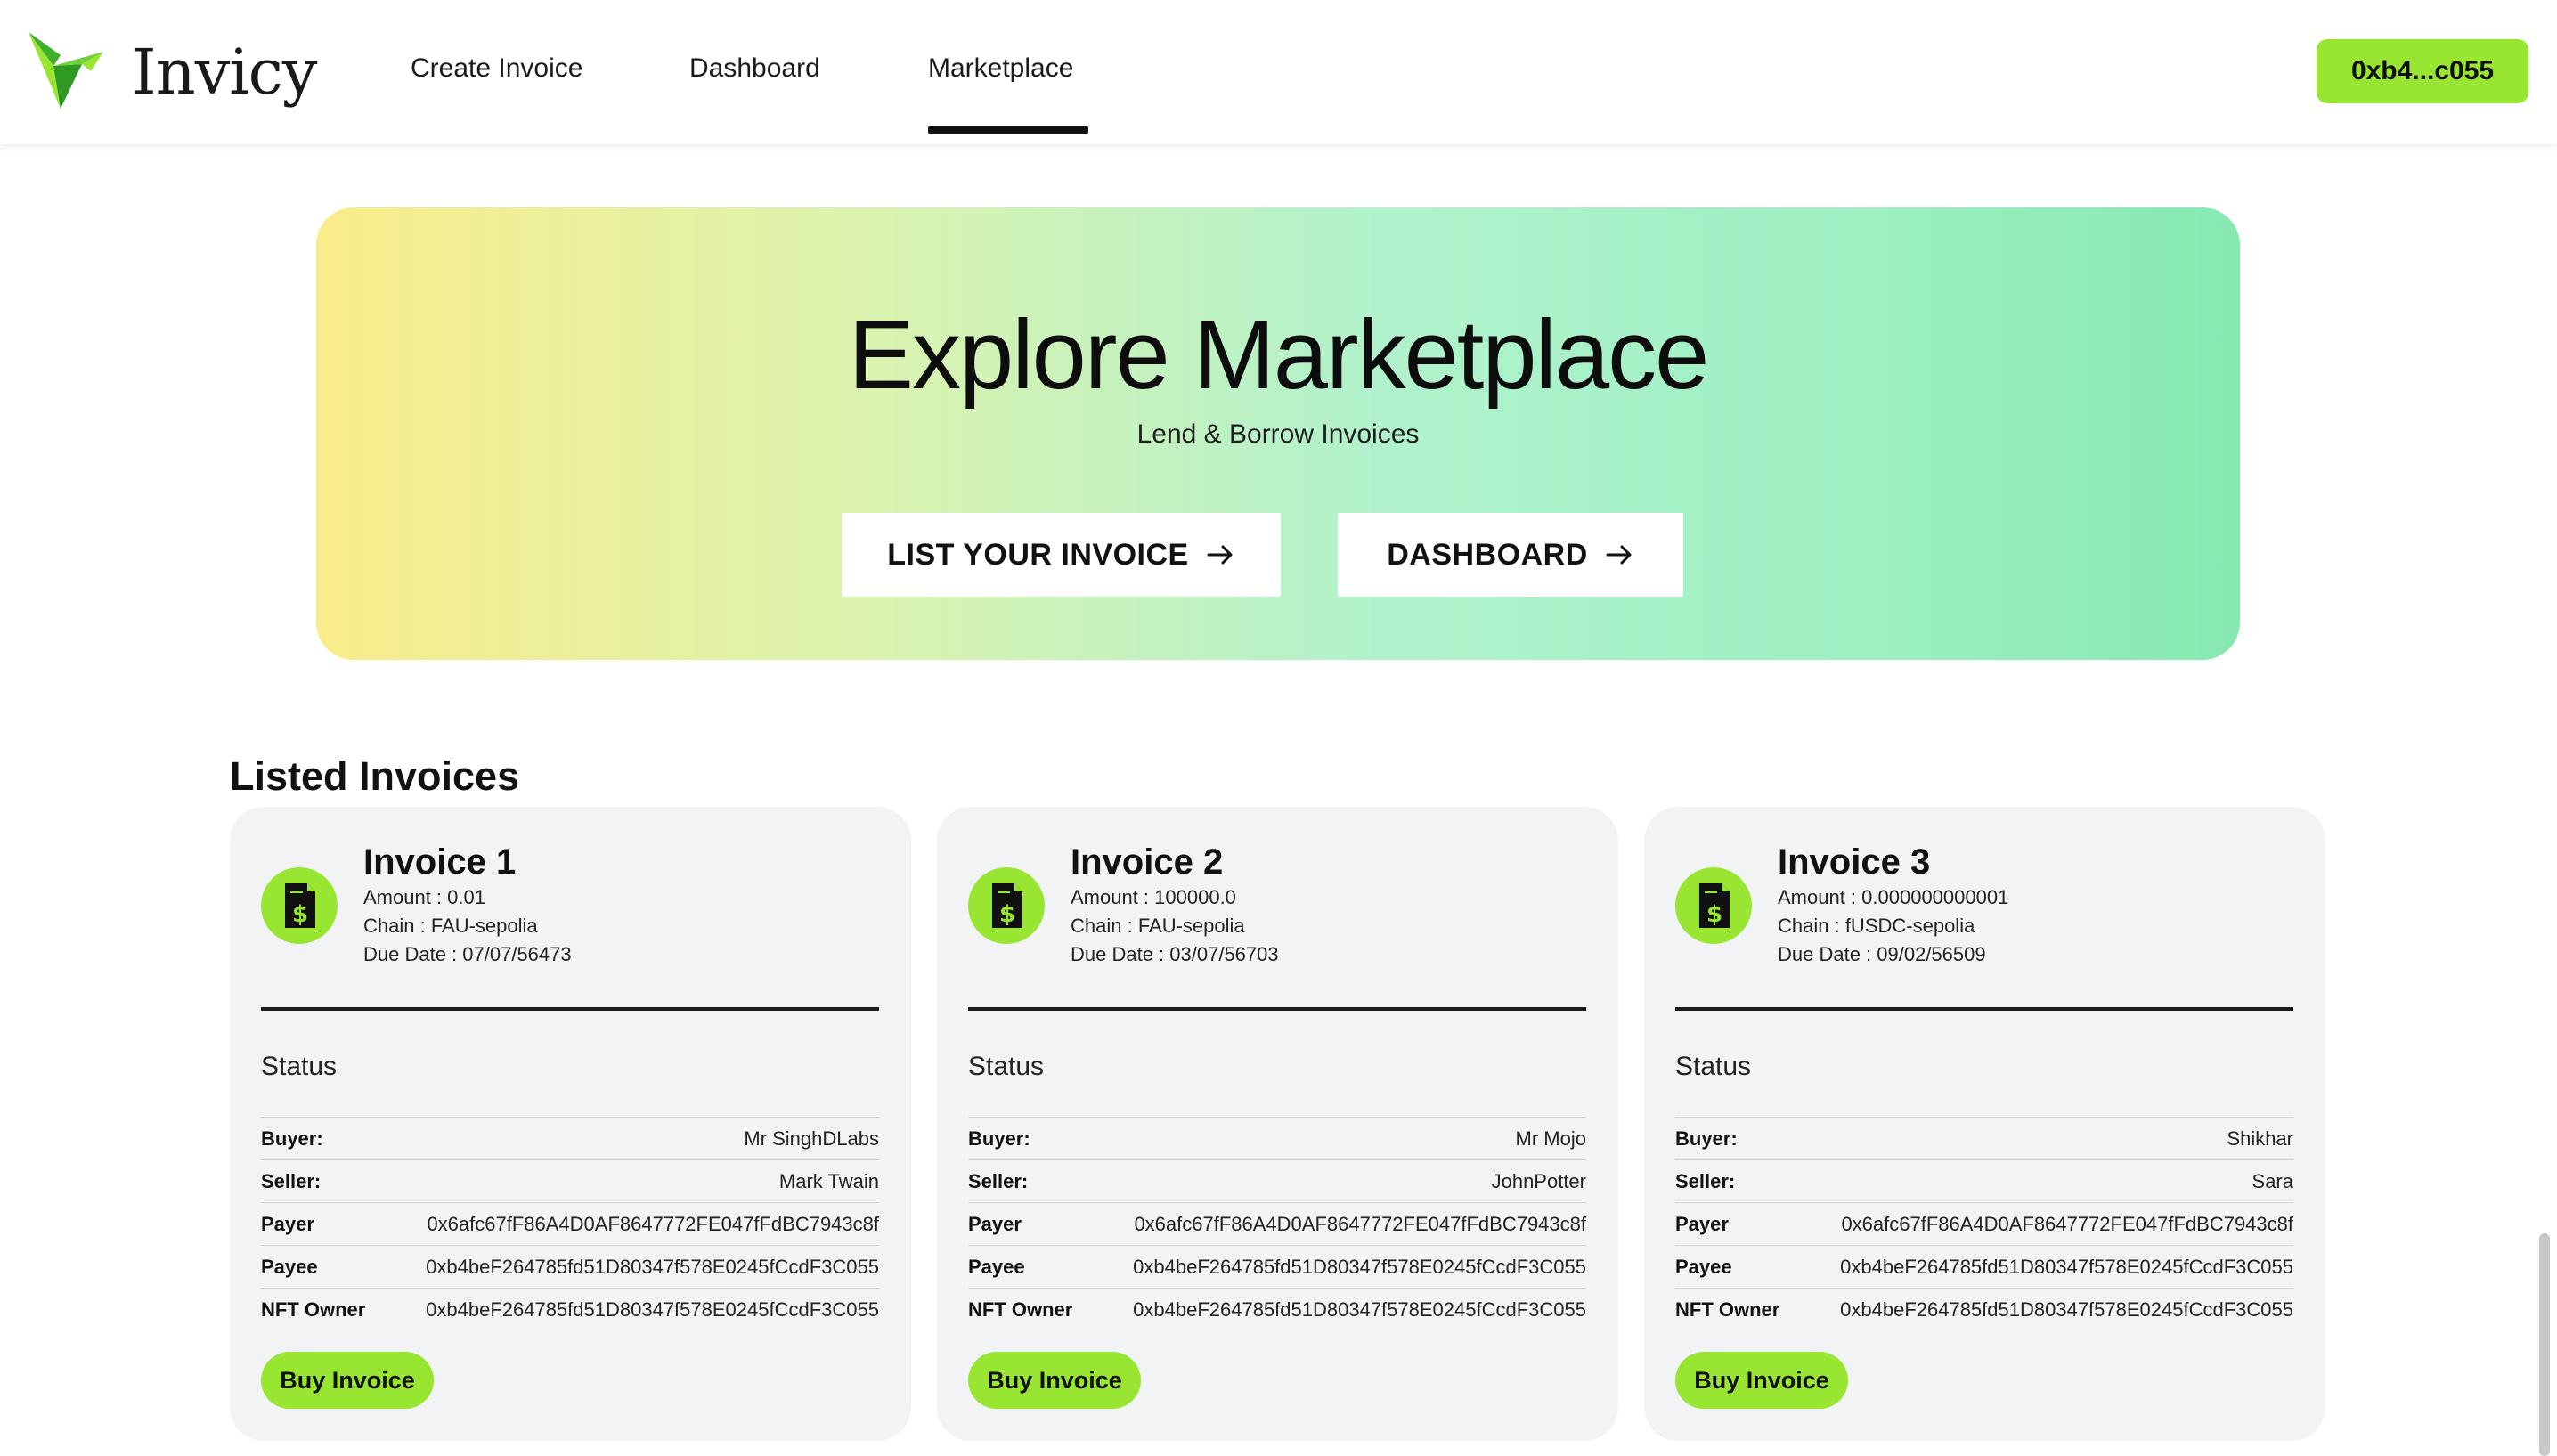  I want to click on dashboard-button: DASHBOARD, so click(1511, 555).